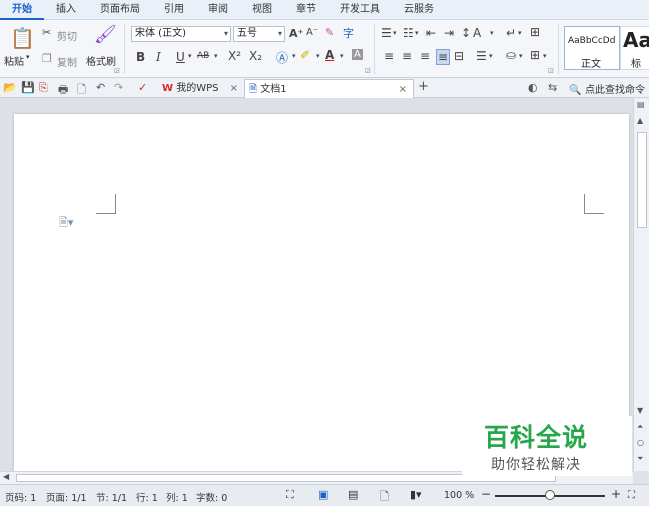 Image resolution: width=649 pixels, height=506 pixels. I want to click on align-right-icon: ≡, so click(425, 56).